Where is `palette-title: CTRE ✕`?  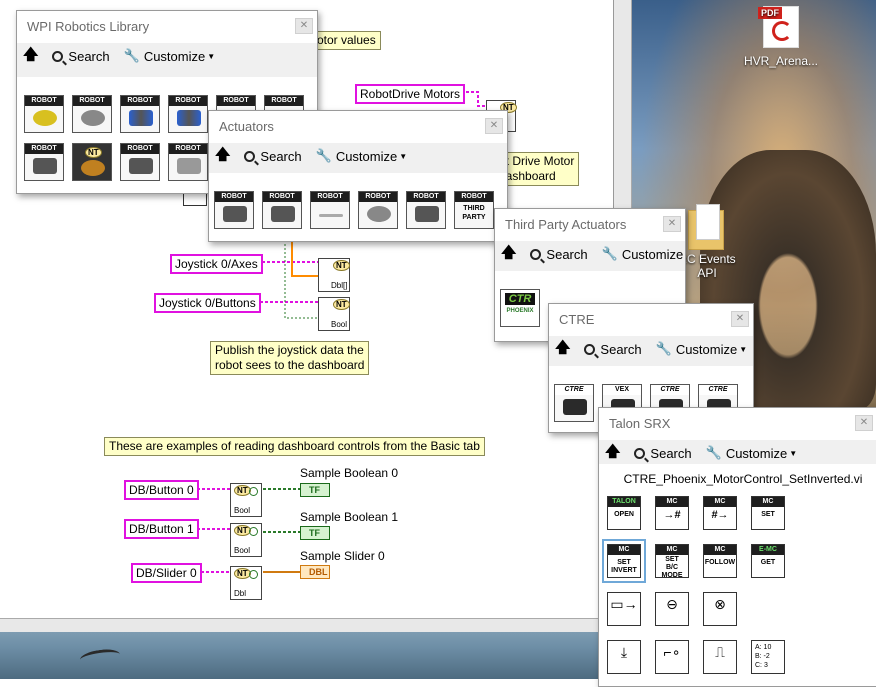
palette-title: CTRE ✕ is located at coordinates (651, 320).